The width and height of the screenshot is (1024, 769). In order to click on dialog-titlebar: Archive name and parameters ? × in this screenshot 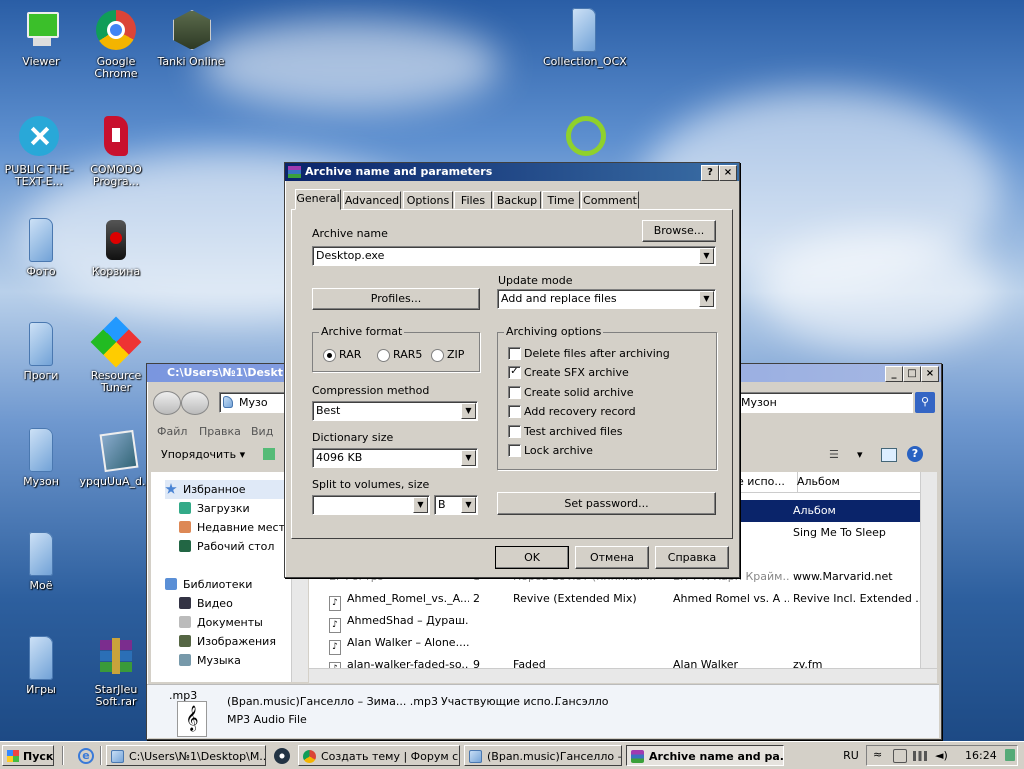, I will do `click(512, 172)`.